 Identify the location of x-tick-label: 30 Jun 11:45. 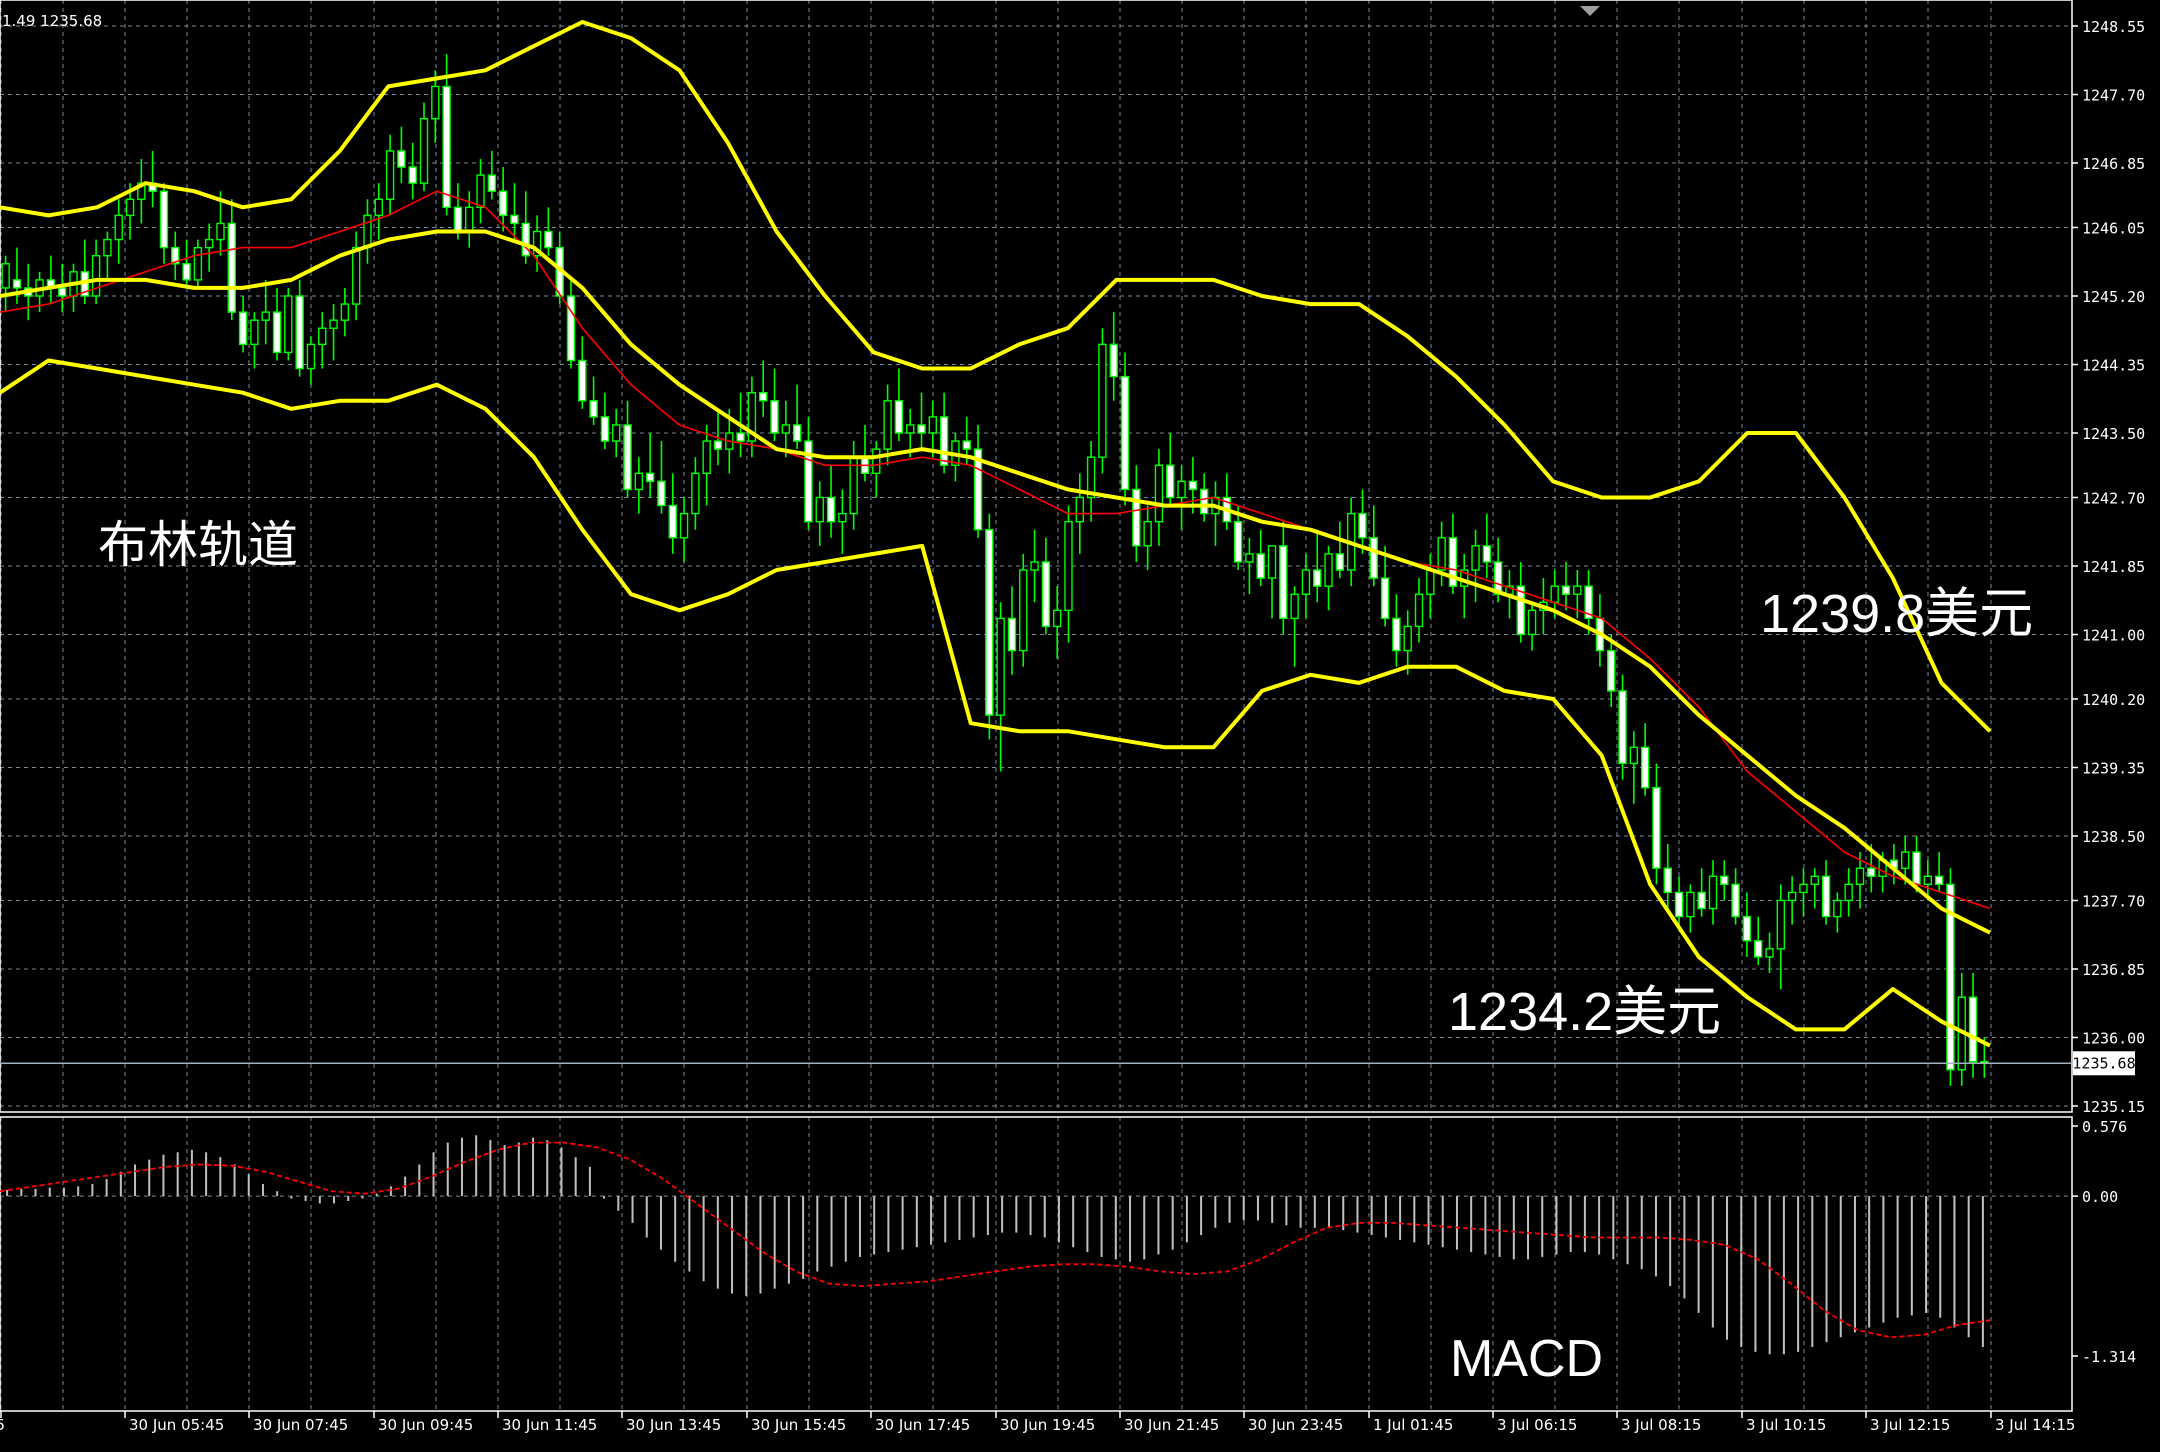
(549, 1425).